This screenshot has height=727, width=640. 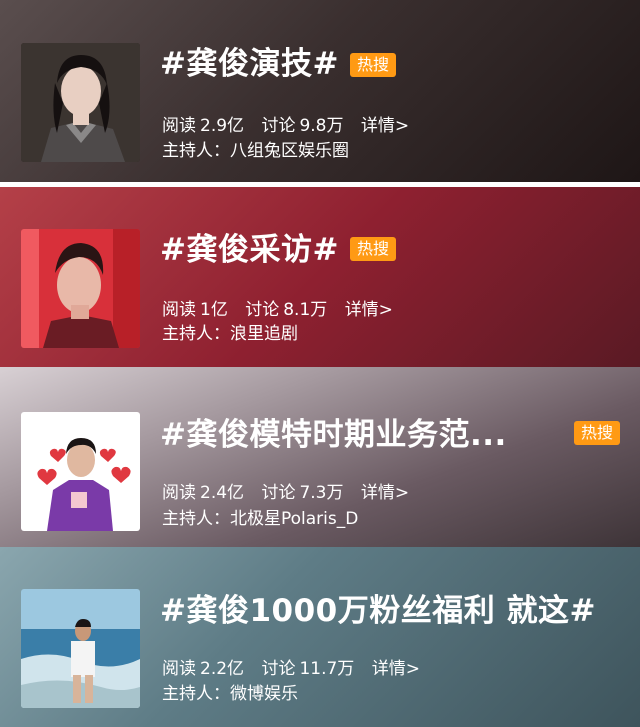 I want to click on discuss-count: 7.3万, so click(x=321, y=493).